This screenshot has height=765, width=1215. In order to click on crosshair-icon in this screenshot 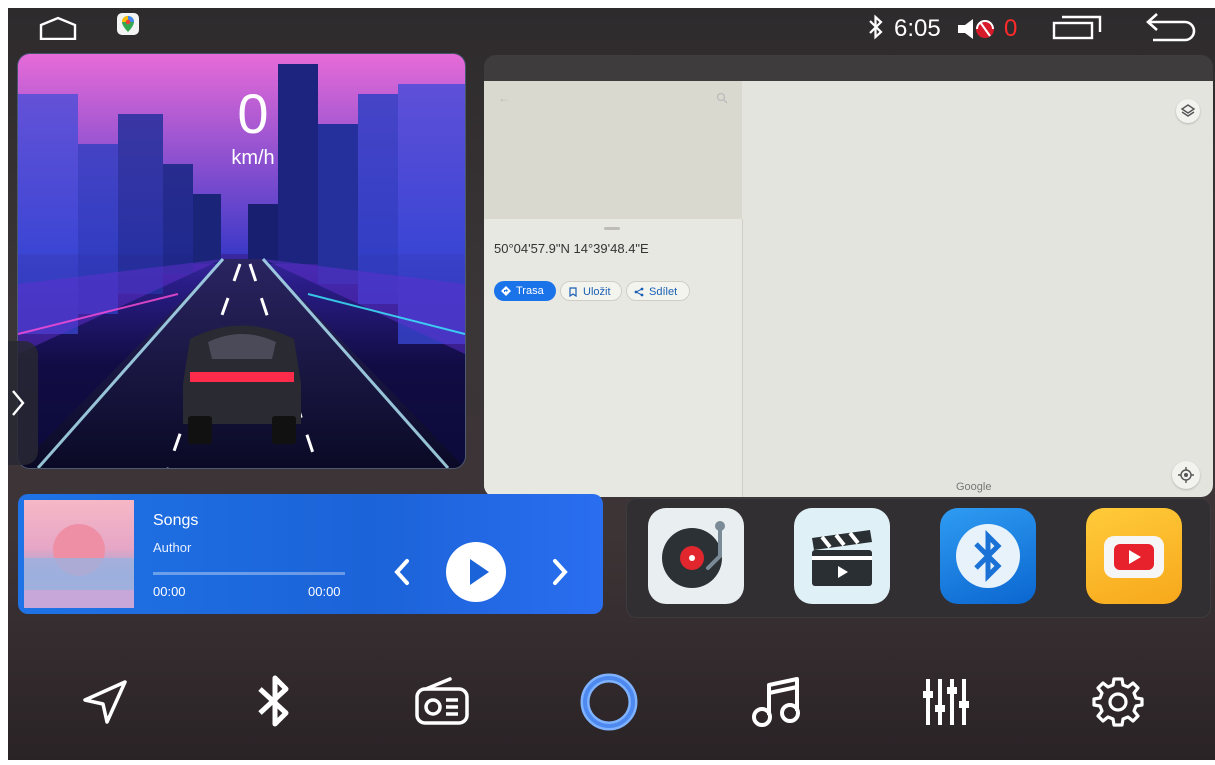, I will do `click(1186, 475)`.